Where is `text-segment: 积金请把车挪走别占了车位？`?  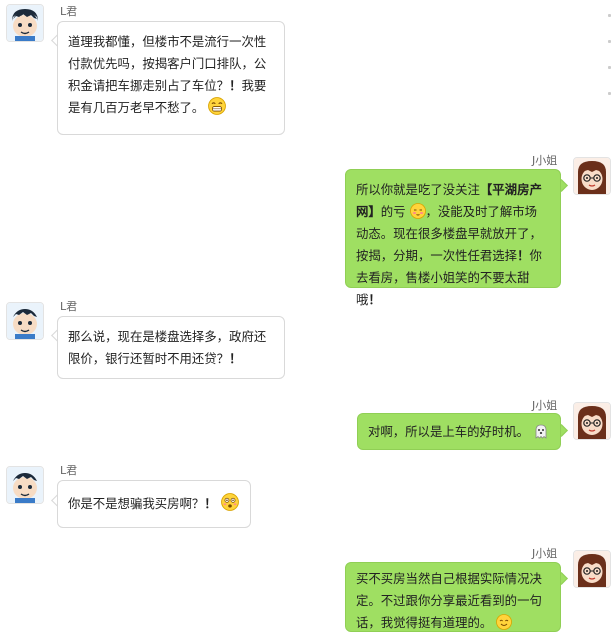 text-segment: 积金请把车挪走别占了车位？ is located at coordinates (149, 85).